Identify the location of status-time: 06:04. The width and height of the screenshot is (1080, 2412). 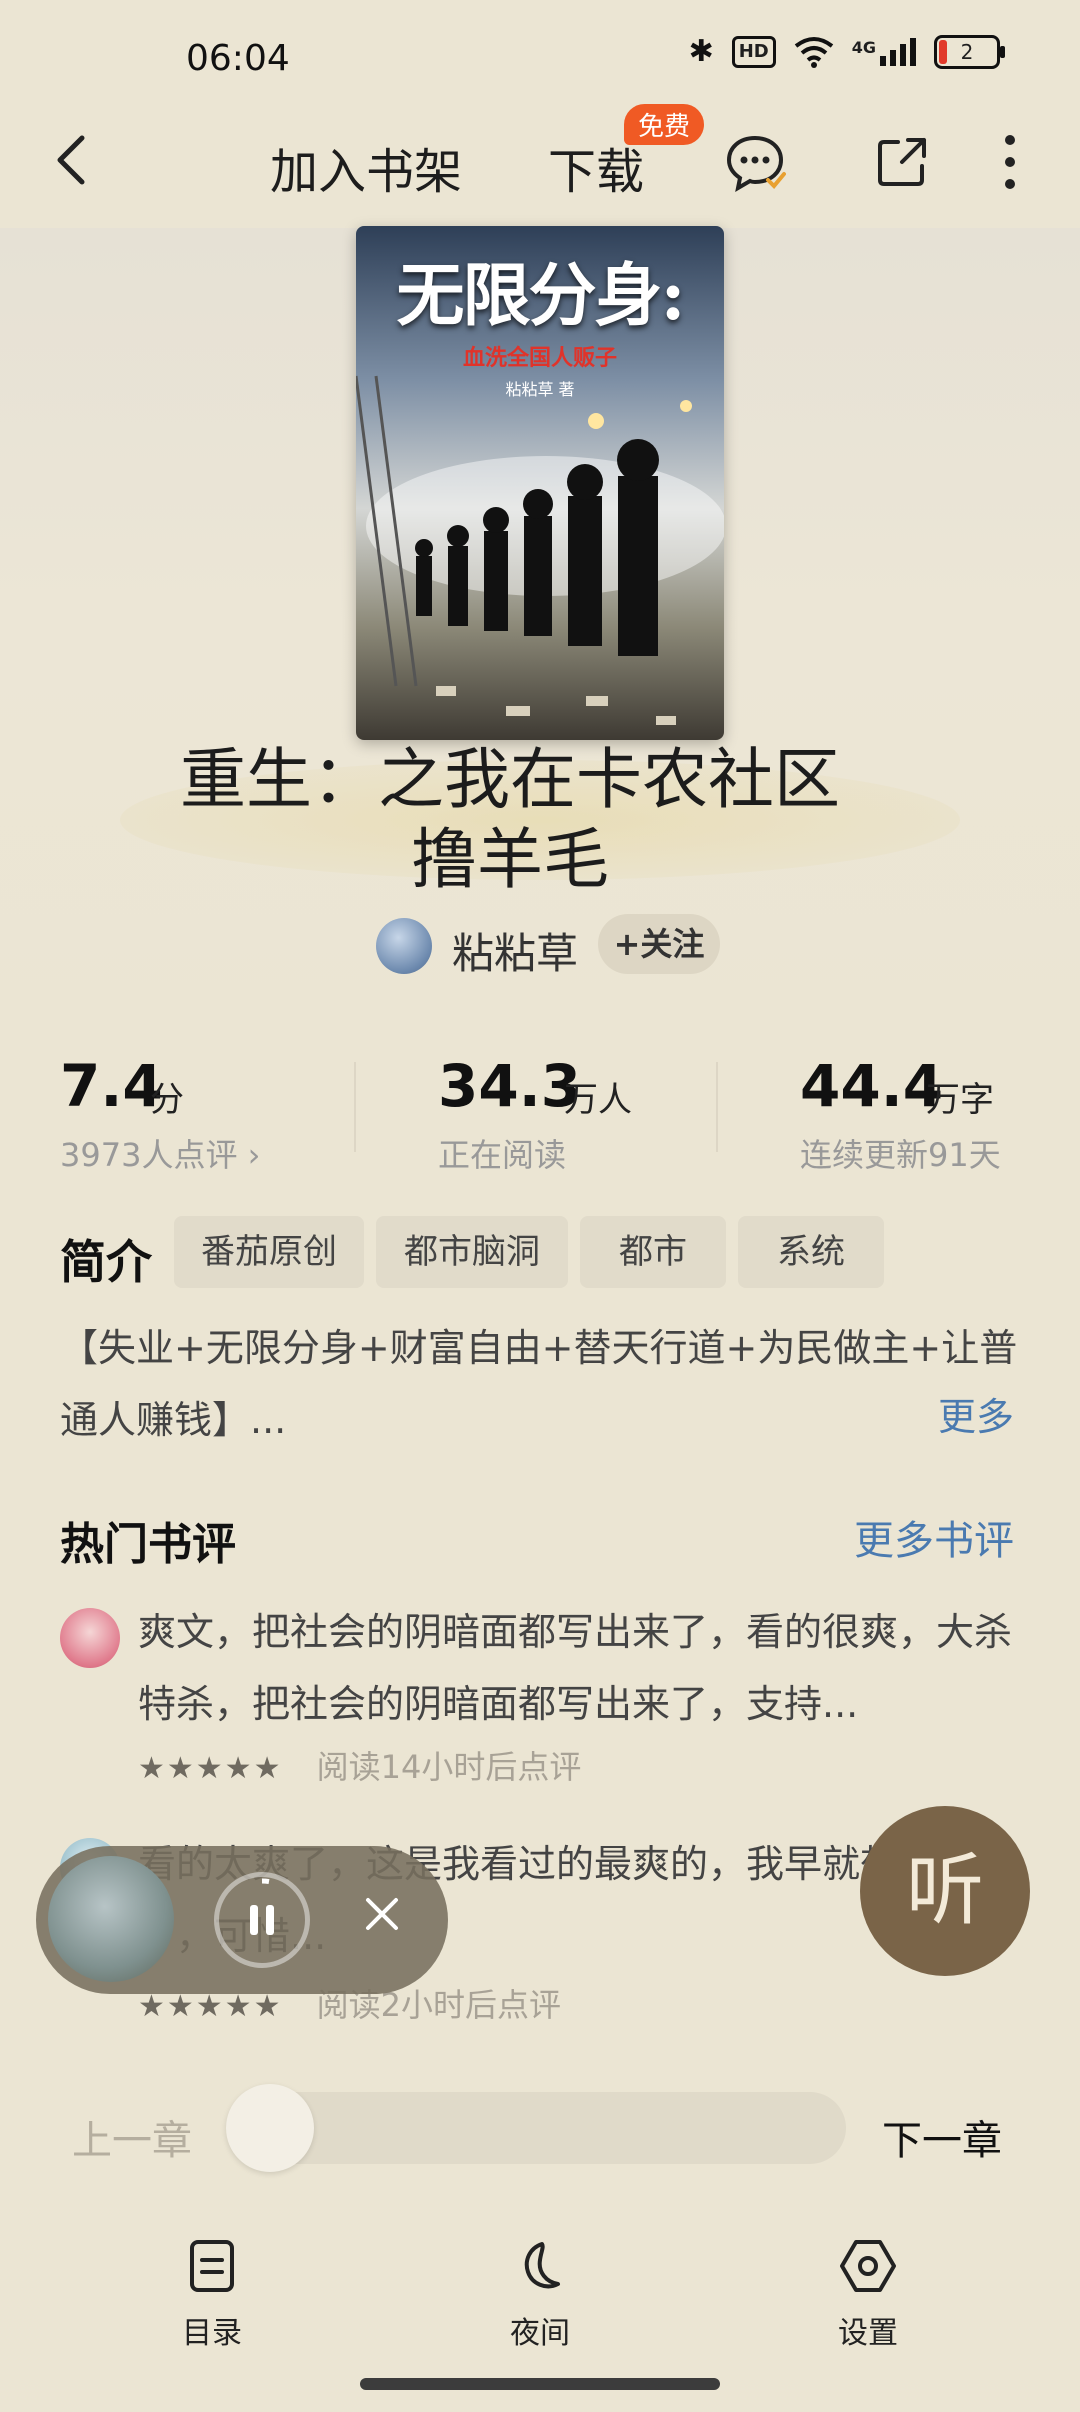
(238, 58).